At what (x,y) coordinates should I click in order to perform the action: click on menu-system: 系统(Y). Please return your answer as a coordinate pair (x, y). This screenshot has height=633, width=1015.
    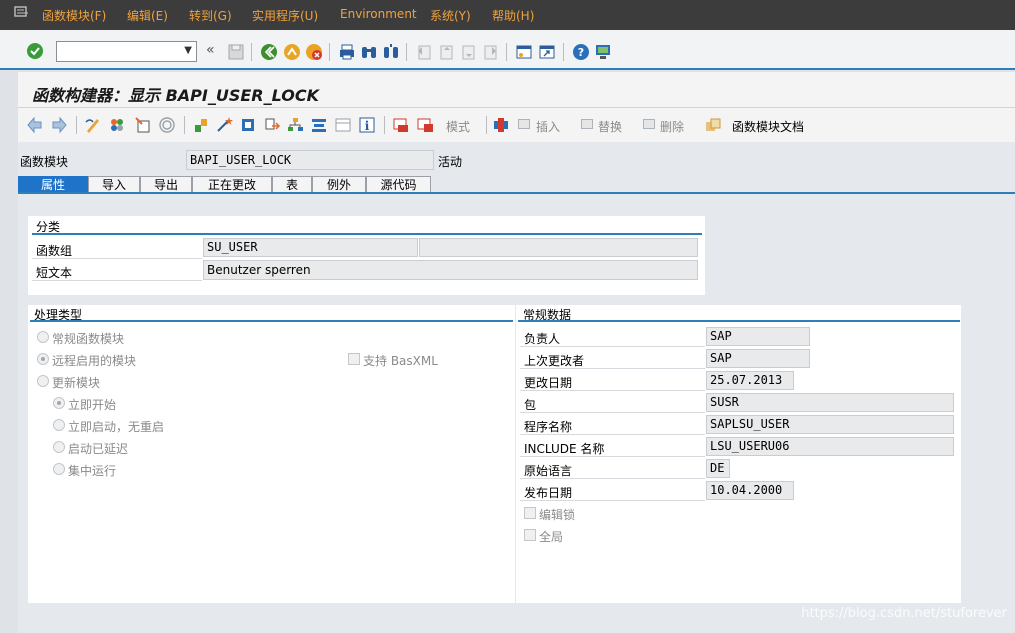
    Looking at the image, I should click on (450, 15).